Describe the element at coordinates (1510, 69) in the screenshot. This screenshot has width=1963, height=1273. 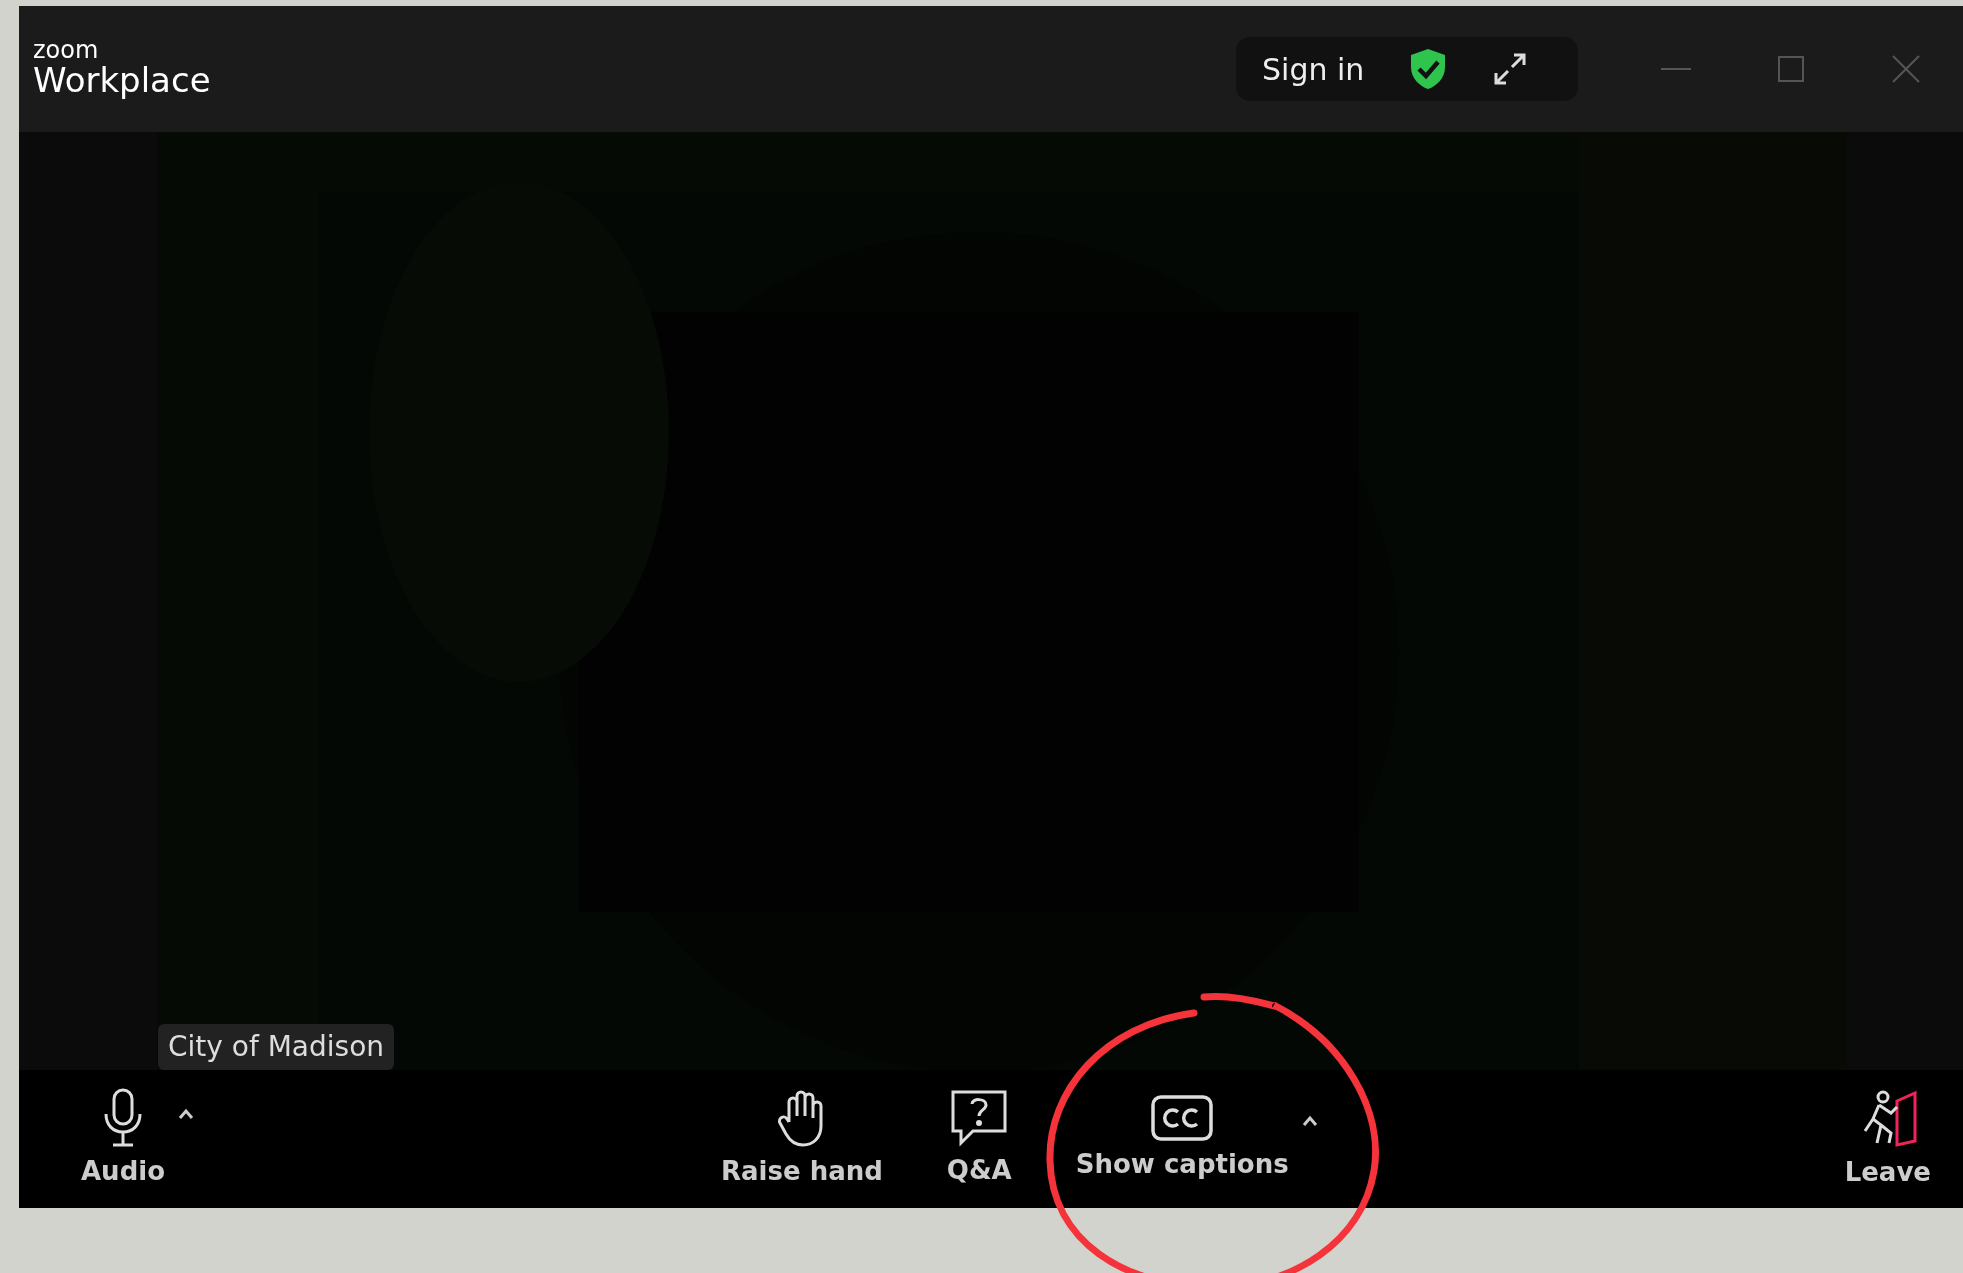
I see `expand-icon` at that location.